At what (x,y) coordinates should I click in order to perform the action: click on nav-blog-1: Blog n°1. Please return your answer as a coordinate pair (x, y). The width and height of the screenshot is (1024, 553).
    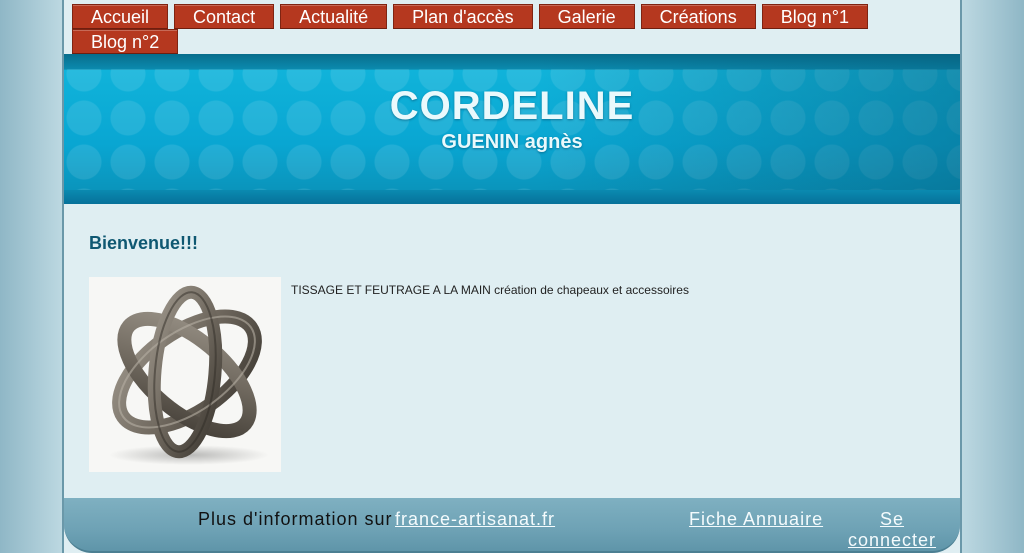
    Looking at the image, I should click on (814, 16).